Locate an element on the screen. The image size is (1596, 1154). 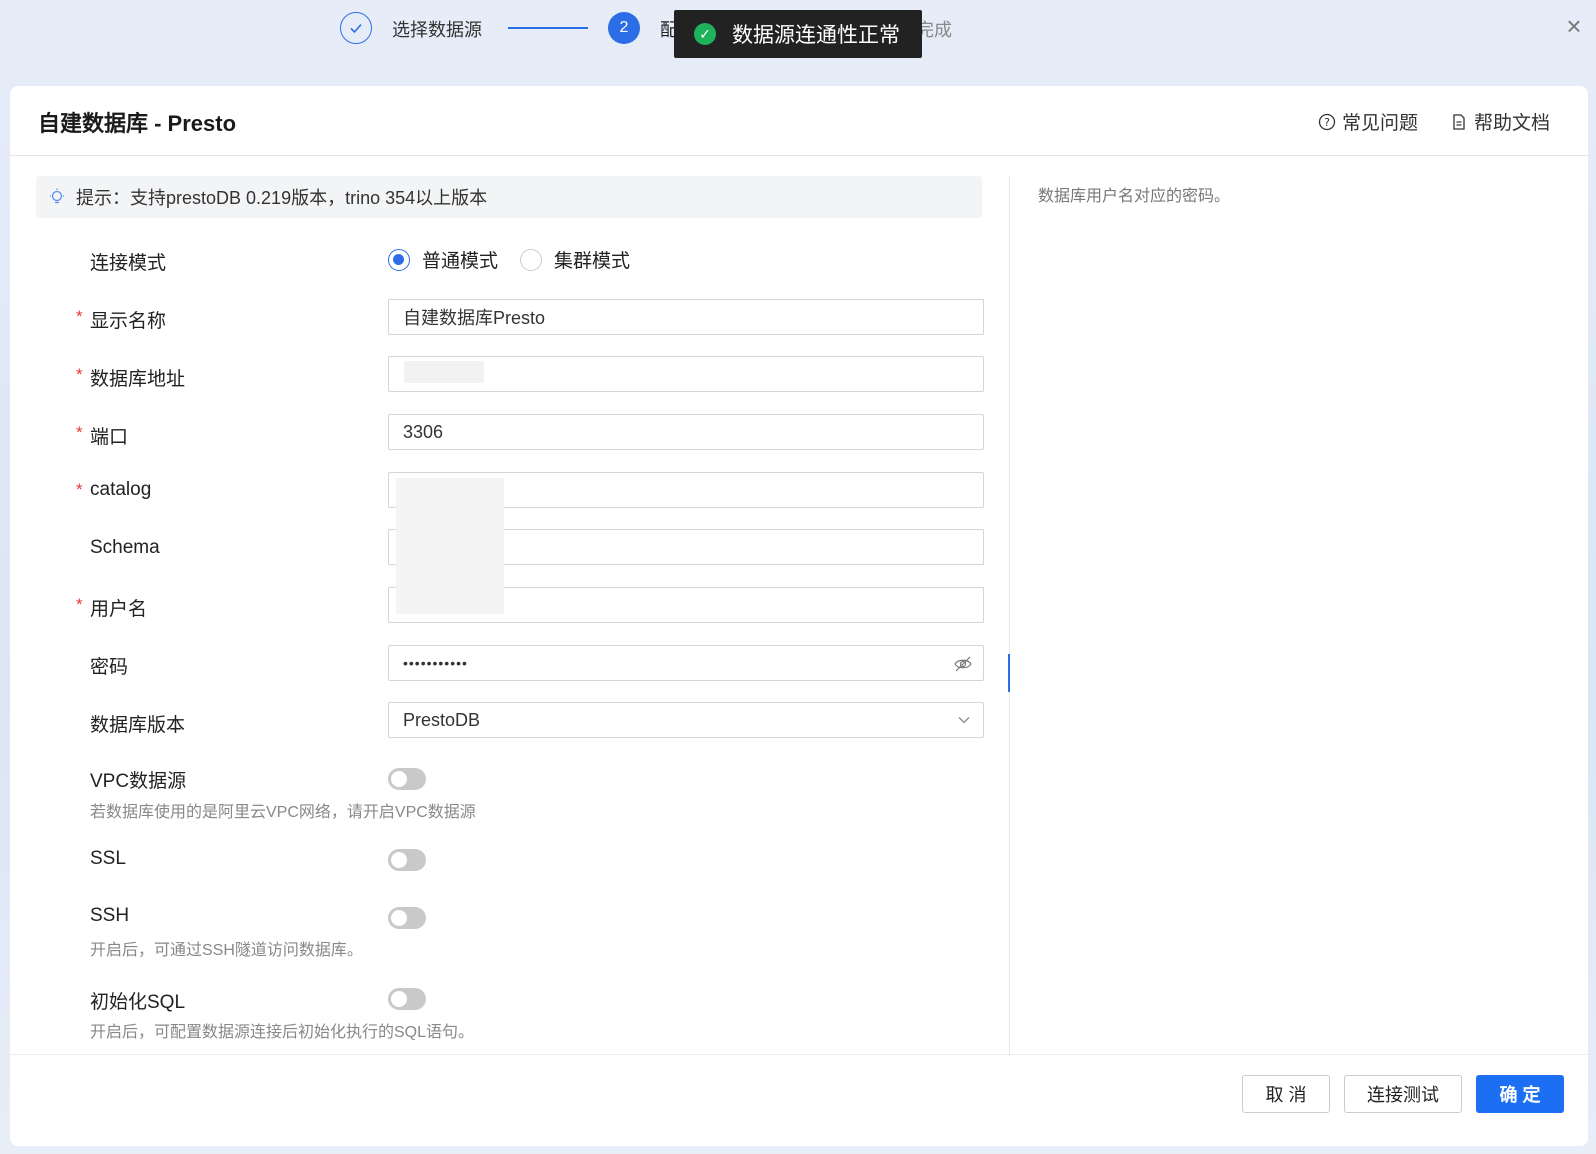
init-sql-label: 初始化SQL is located at coordinates (138, 1002).